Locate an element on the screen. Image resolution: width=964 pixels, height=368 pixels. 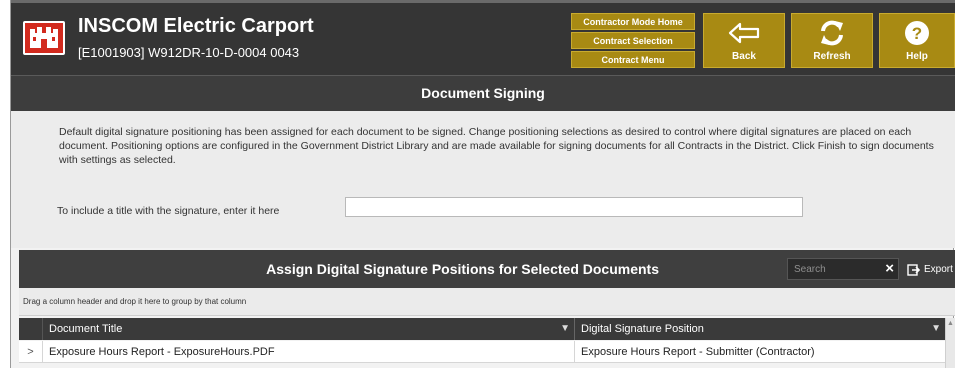
clear-search-icon: × is located at coordinates (889, 269).